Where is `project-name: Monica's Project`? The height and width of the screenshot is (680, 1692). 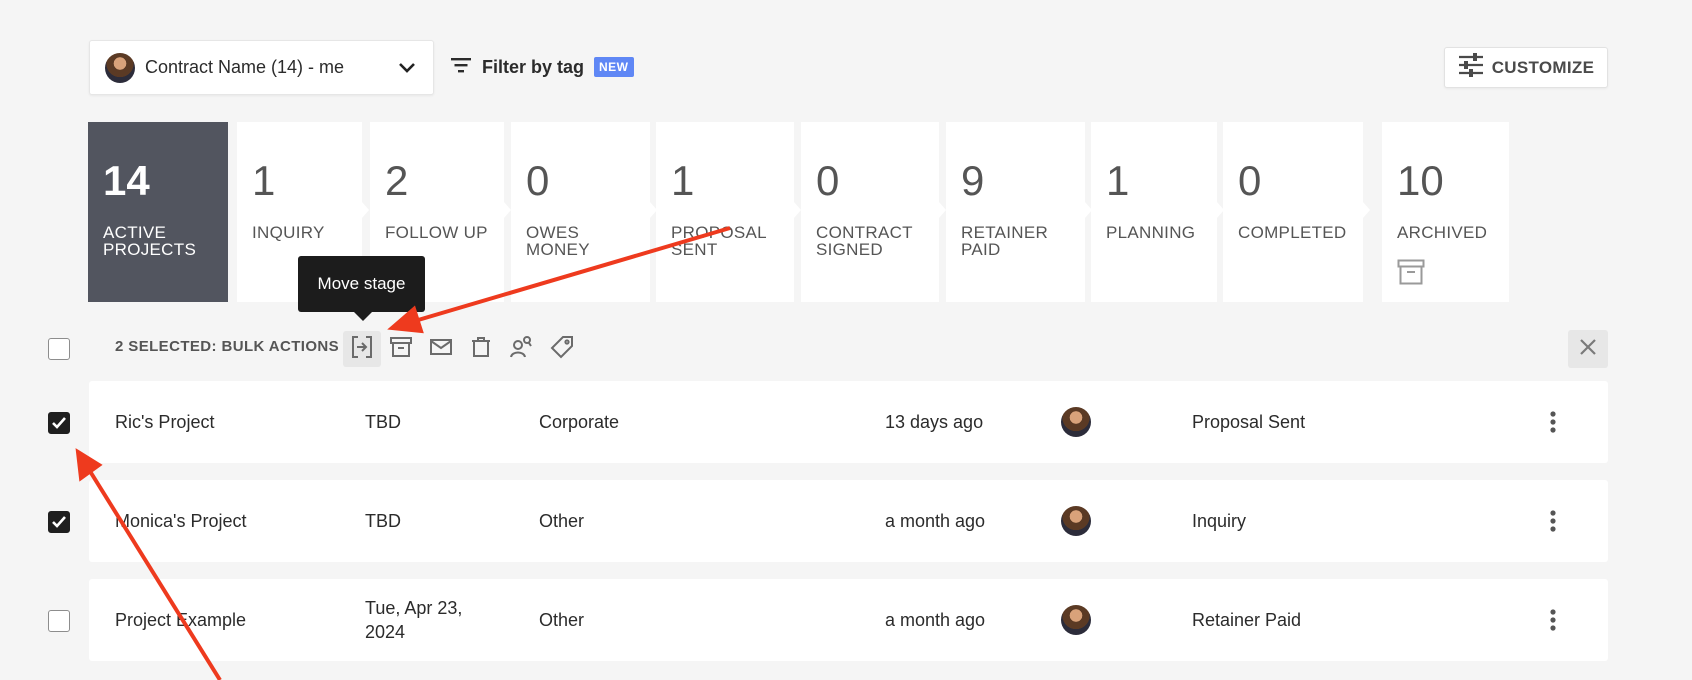 project-name: Monica's Project is located at coordinates (180, 521).